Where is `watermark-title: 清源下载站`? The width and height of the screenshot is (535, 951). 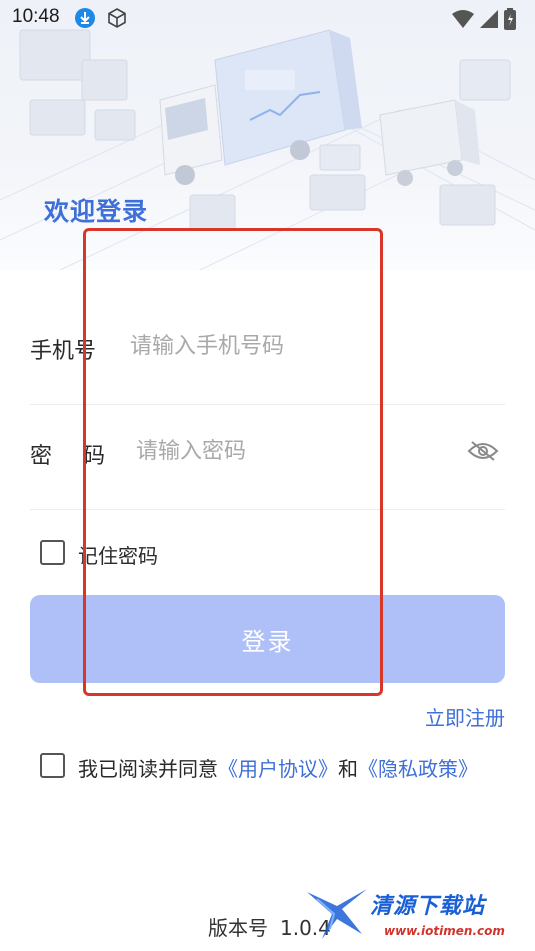 watermark-title: 清源下载站 is located at coordinates (428, 906).